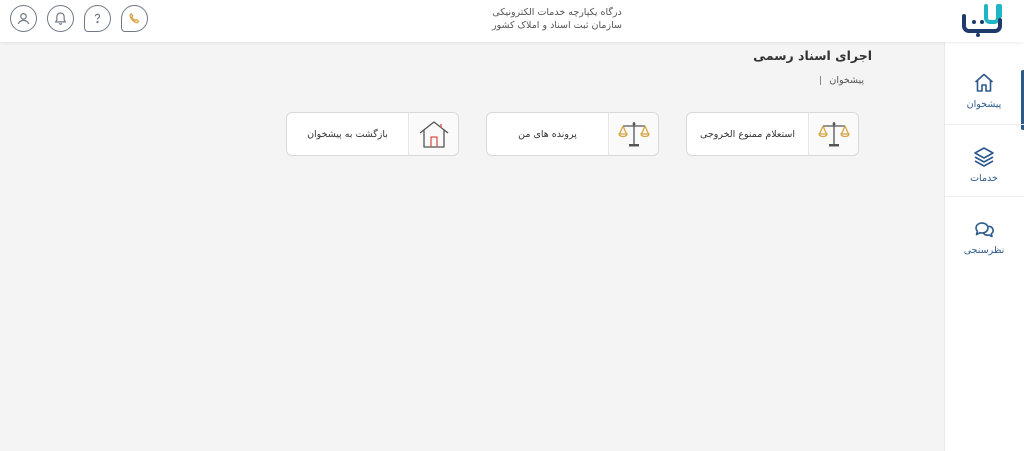 The height and width of the screenshot is (451, 1024). Describe the element at coordinates (821, 80) in the screenshot. I see `breadcrumb-separator` at that location.